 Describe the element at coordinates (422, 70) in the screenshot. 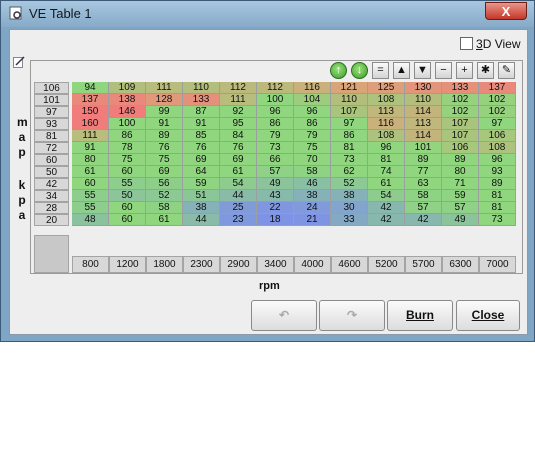

I see `decrease-button: ▼` at that location.